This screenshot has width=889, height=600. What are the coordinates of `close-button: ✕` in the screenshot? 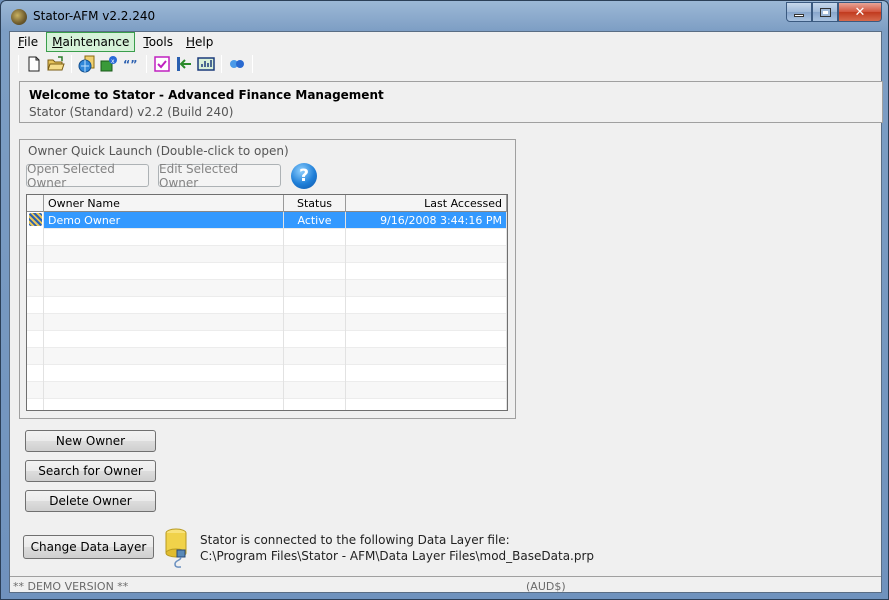 It's located at (860, 12).